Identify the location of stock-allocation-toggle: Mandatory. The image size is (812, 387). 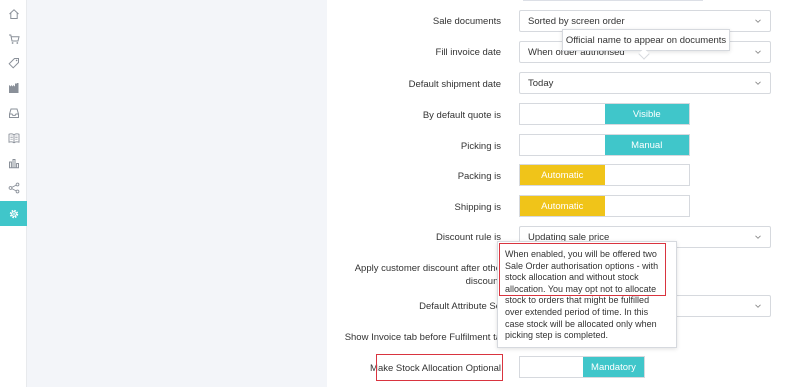
(582, 367).